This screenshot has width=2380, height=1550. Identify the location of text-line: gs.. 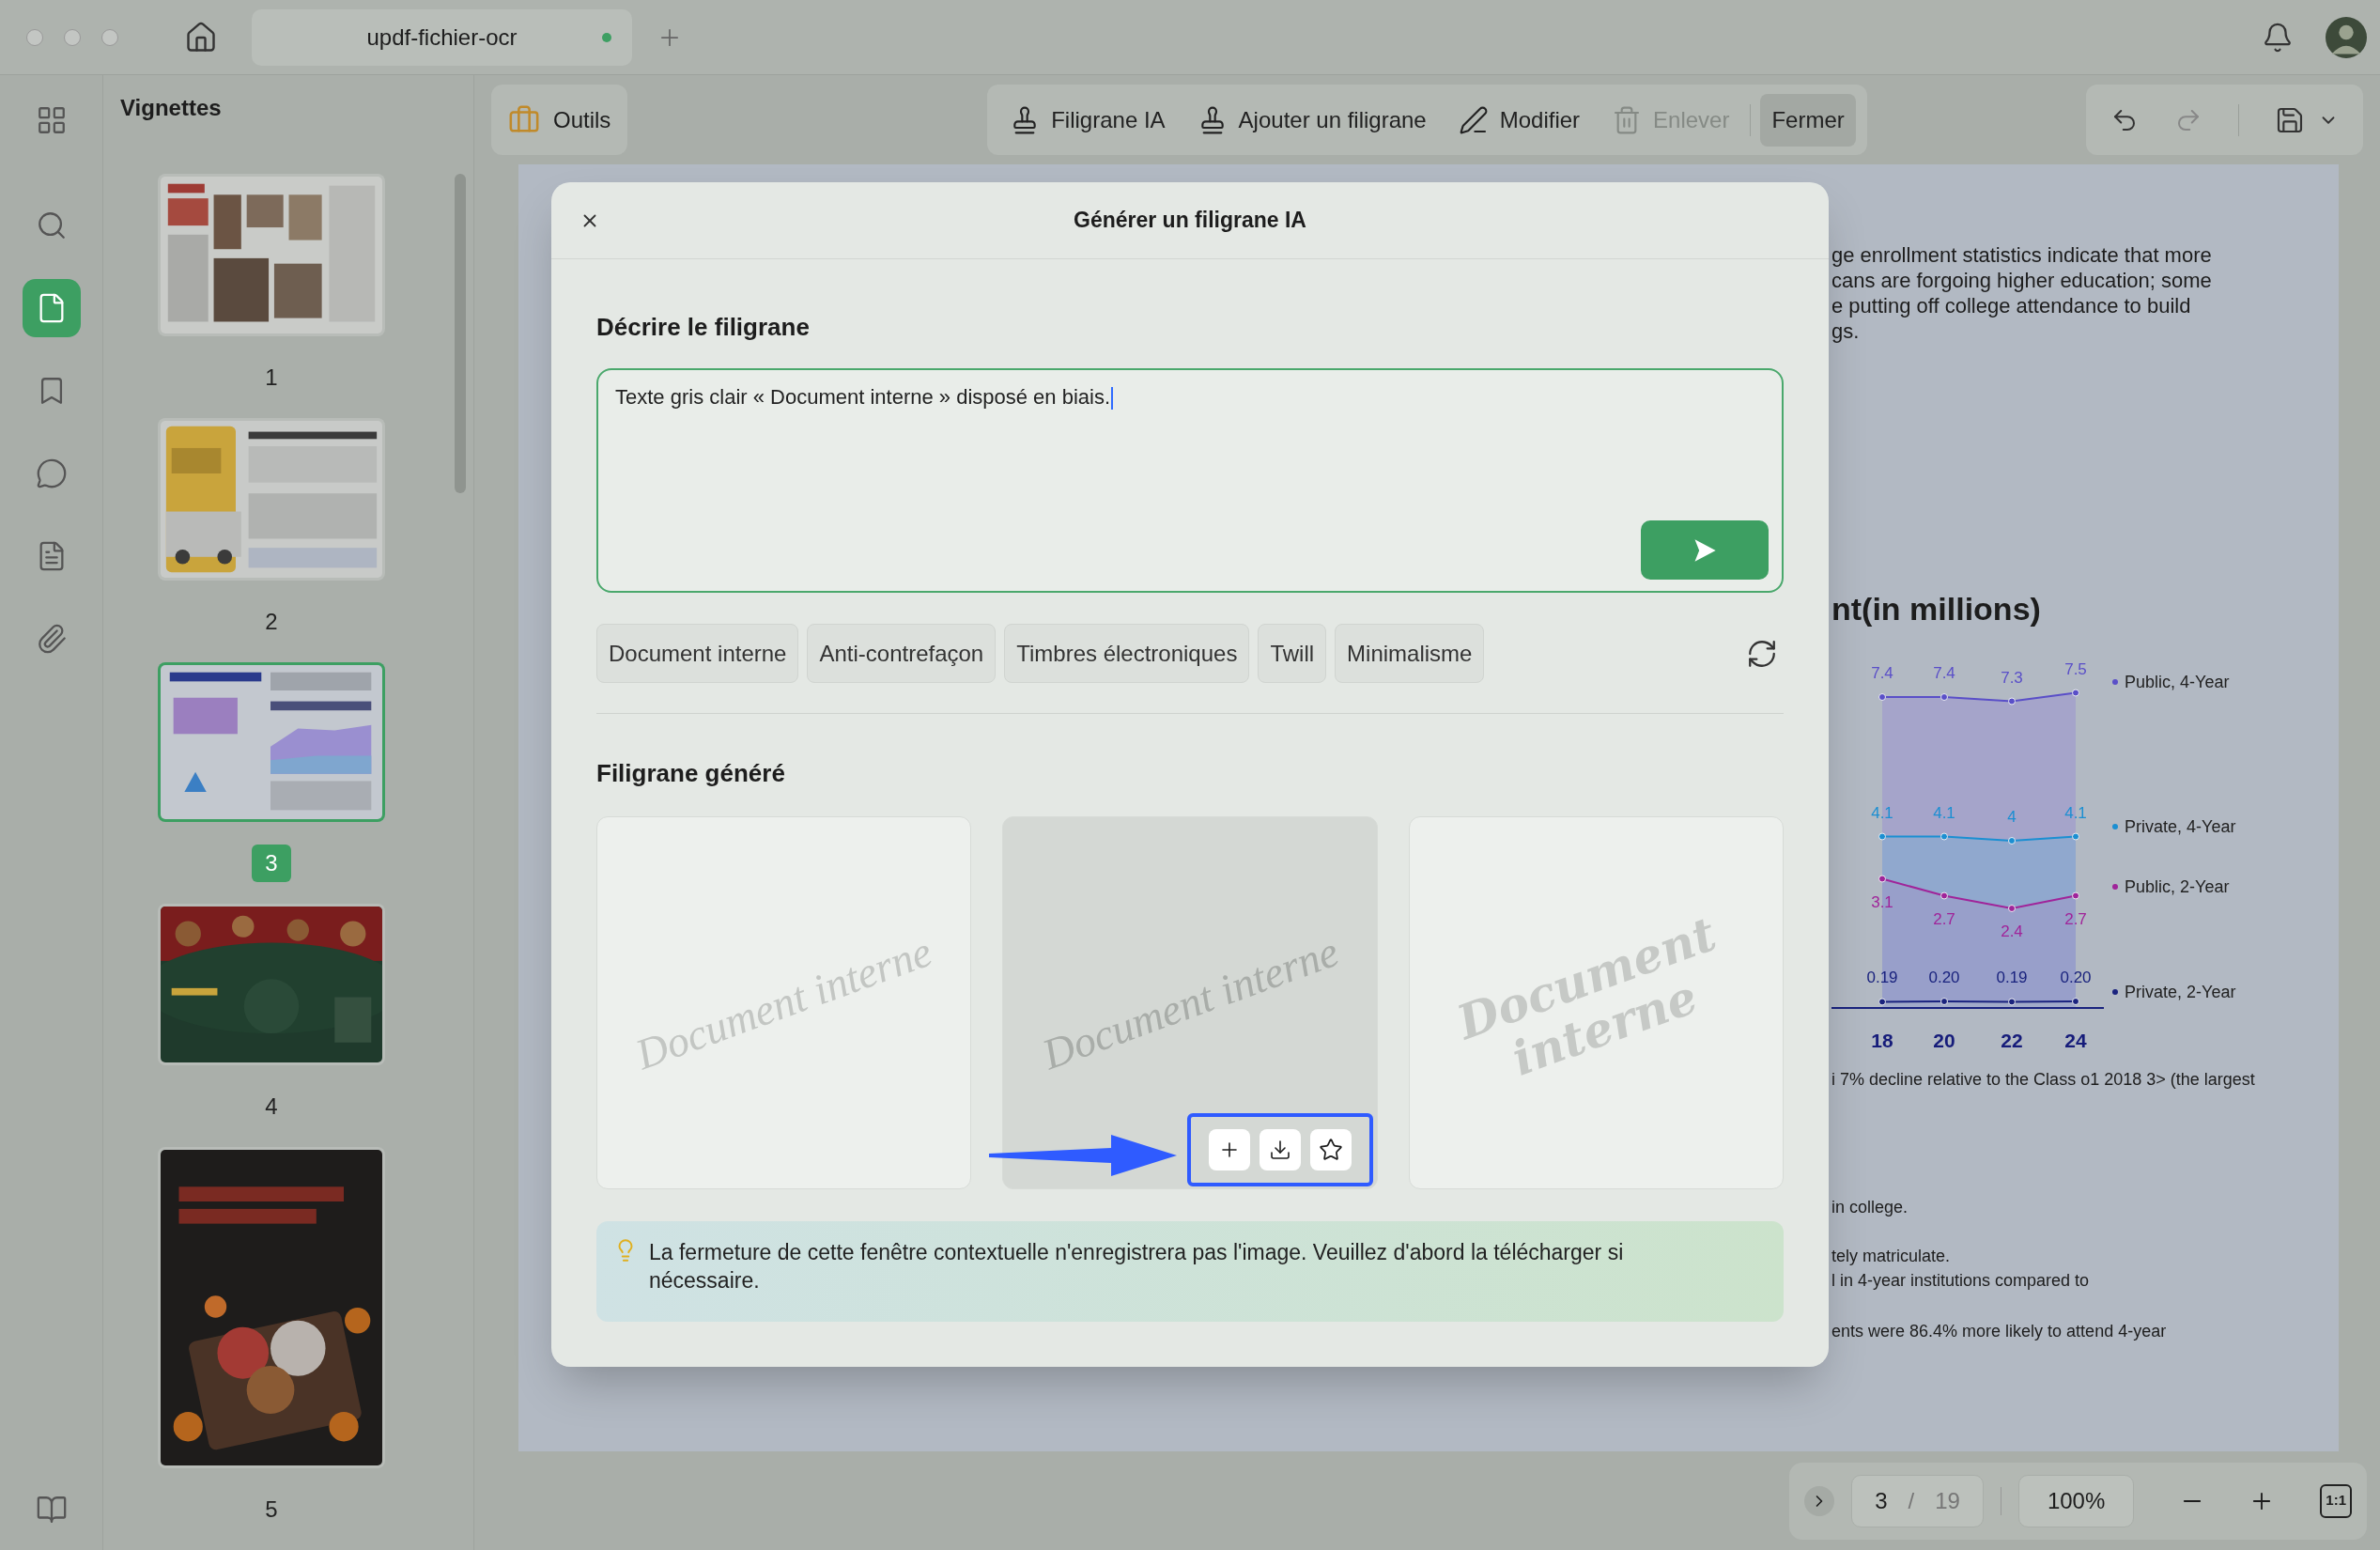
(1846, 331).